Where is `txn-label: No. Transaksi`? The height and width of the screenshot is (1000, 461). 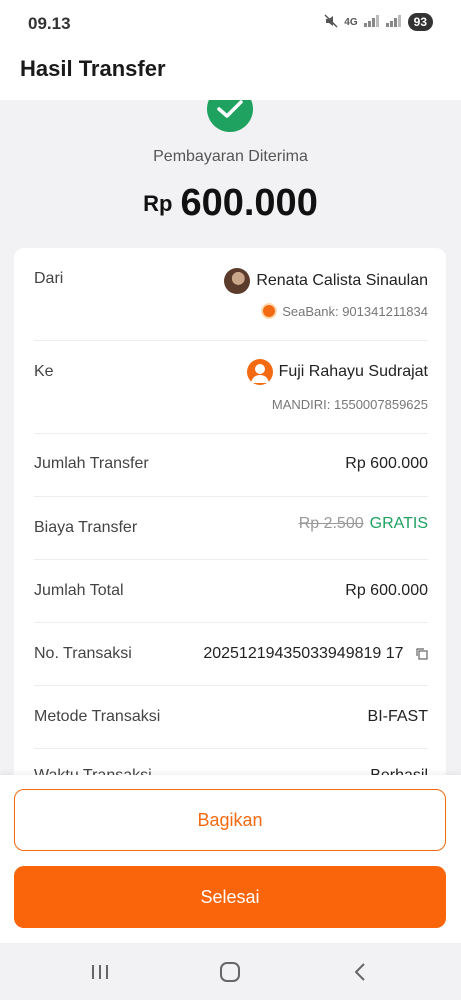
txn-label: No. Transaksi is located at coordinates (83, 653).